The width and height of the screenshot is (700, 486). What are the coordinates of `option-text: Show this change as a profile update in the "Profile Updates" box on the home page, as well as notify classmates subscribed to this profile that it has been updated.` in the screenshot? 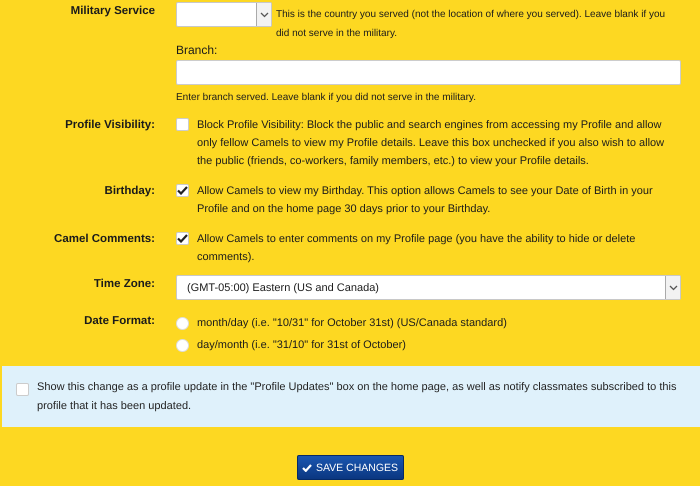 It's located at (357, 397).